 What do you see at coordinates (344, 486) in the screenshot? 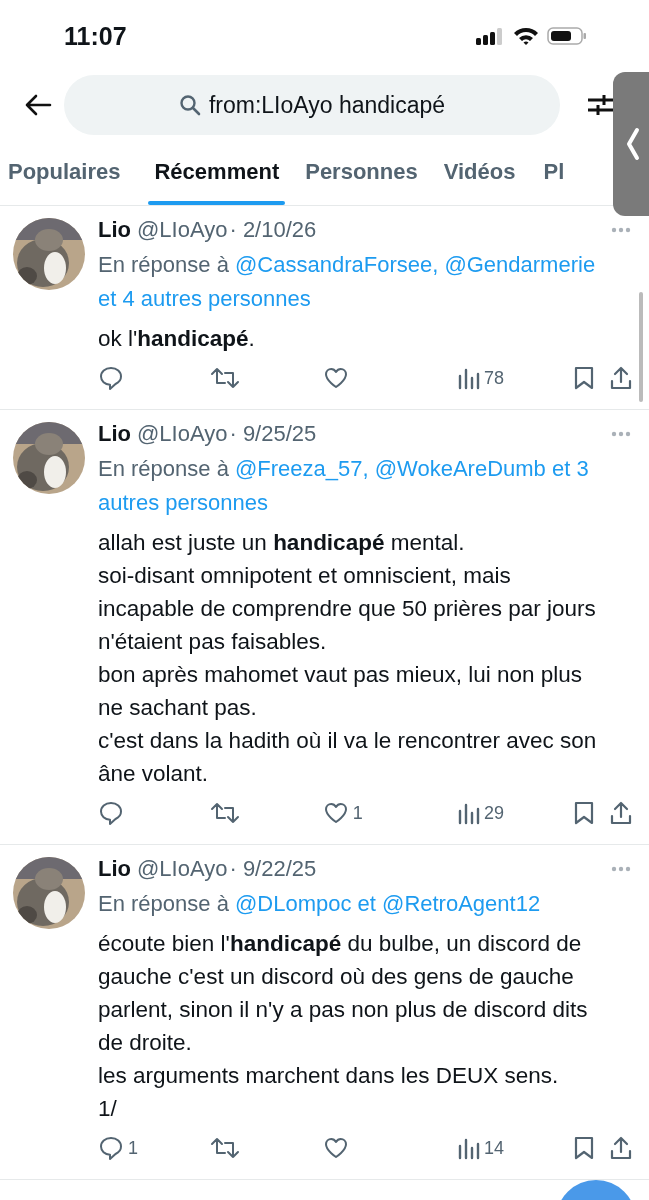
I see `reply-context: En réponse à @Freeza_57, @WokeAreDumb et 3 autres personnes` at bounding box center [344, 486].